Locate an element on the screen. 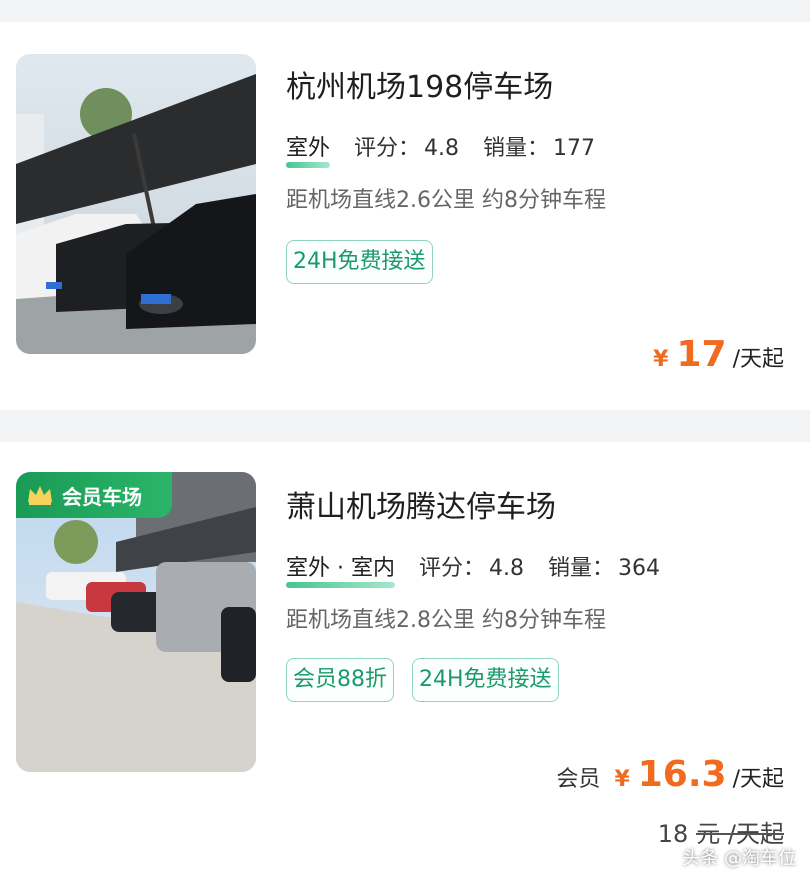 The height and width of the screenshot is (882, 810). location-type: 室外 · 室内 is located at coordinates (340, 569).